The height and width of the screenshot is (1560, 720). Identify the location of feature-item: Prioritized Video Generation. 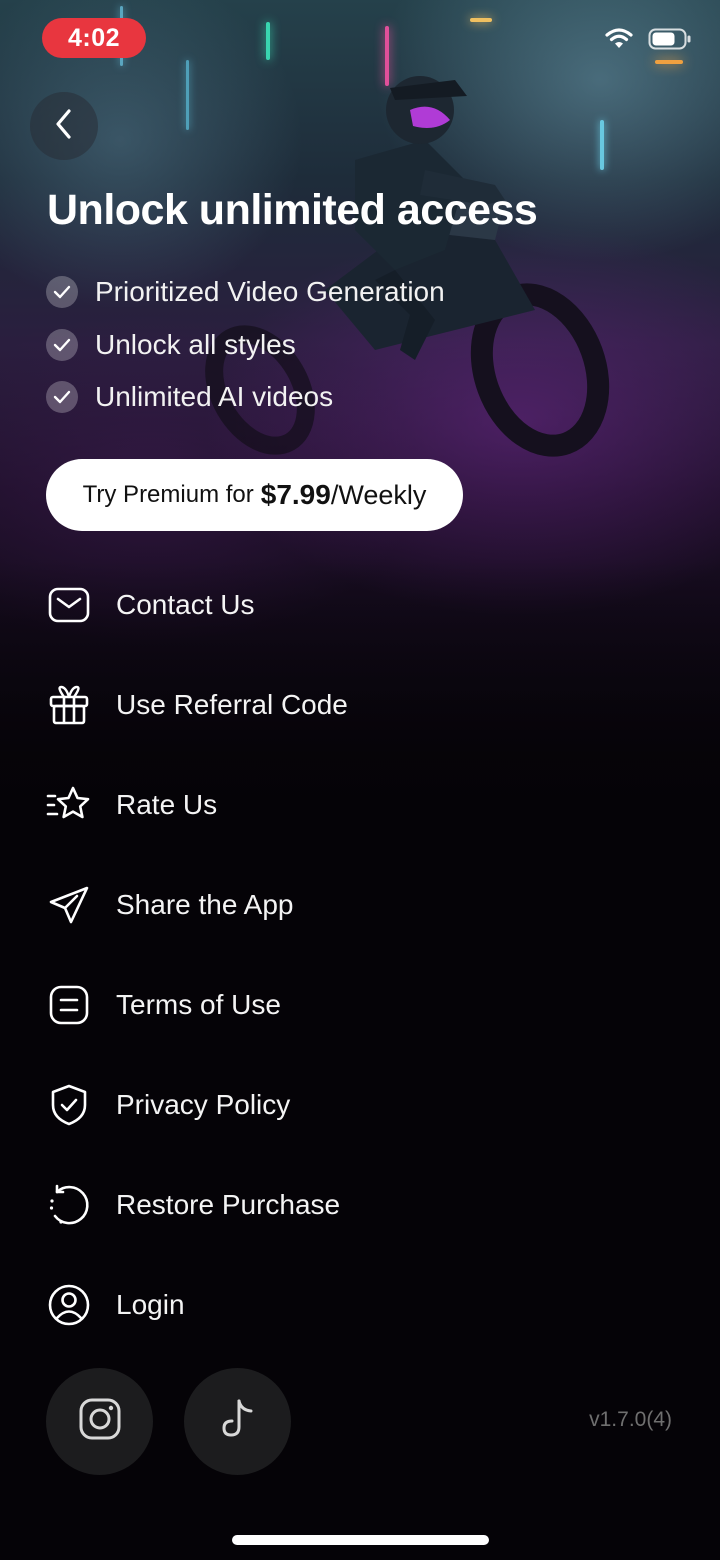
(245, 292).